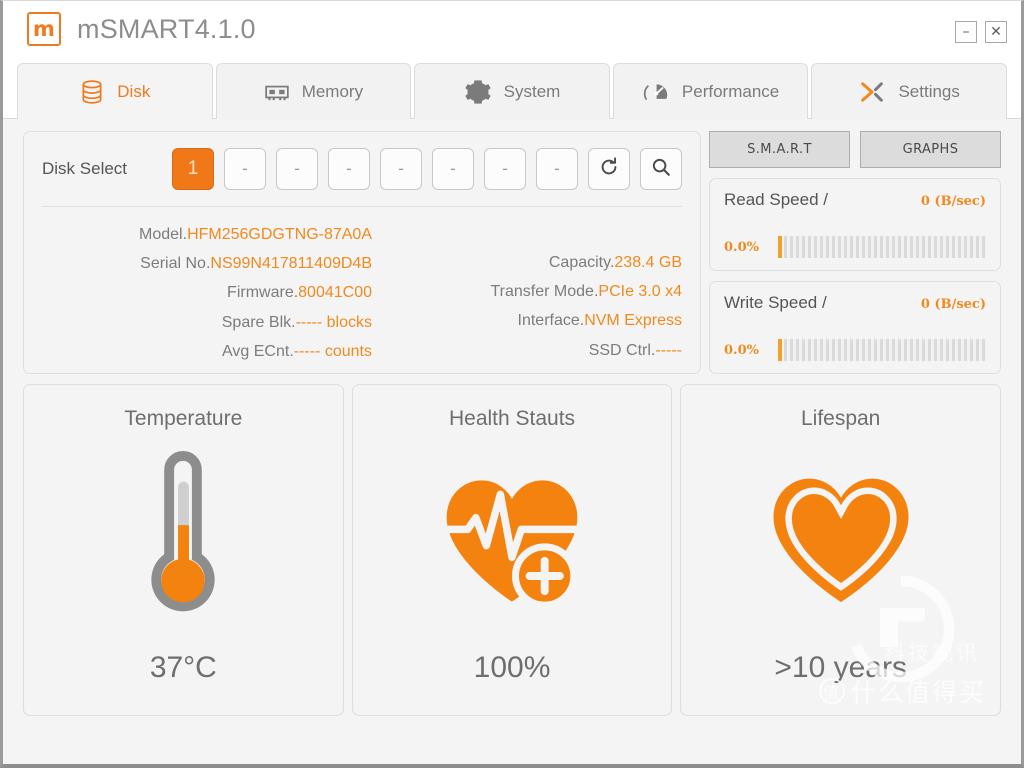  What do you see at coordinates (730, 91) in the screenshot?
I see `tab-performance-label: Performance` at bounding box center [730, 91].